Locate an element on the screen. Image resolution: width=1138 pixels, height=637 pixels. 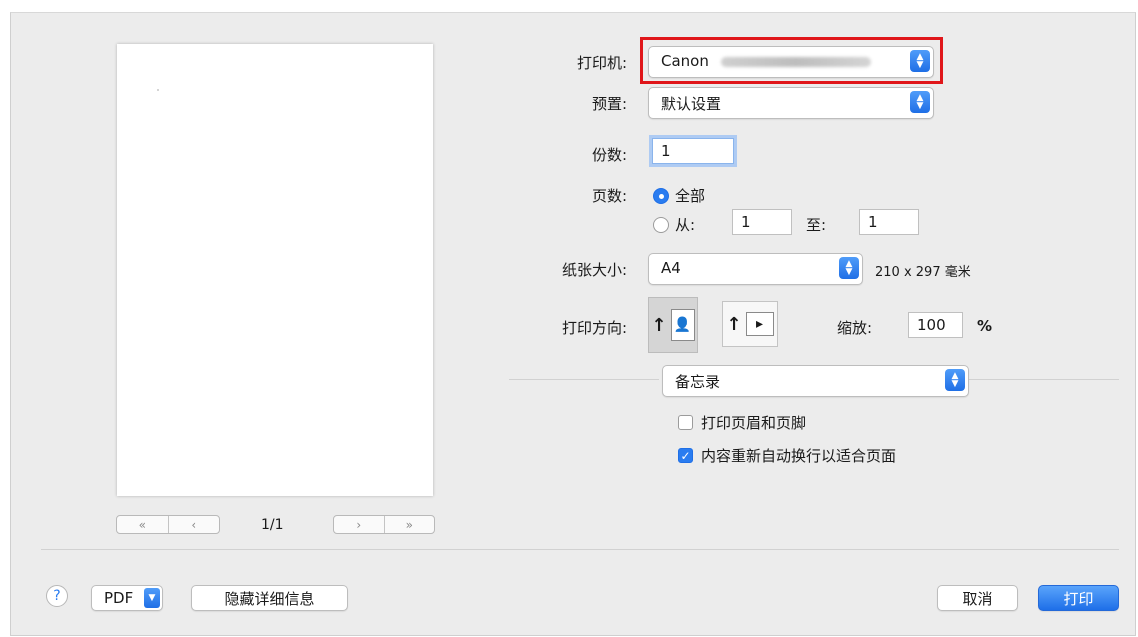
footer-divider is located at coordinates (580, 549).